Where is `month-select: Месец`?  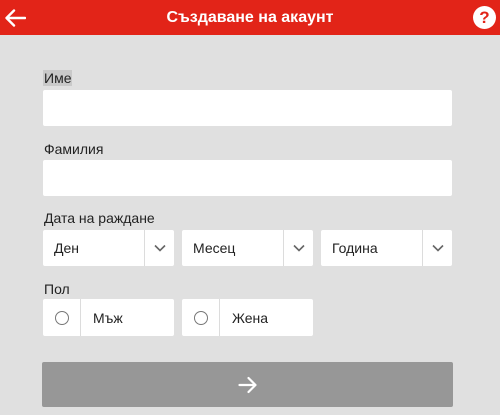
month-select: Месец is located at coordinates (247, 248).